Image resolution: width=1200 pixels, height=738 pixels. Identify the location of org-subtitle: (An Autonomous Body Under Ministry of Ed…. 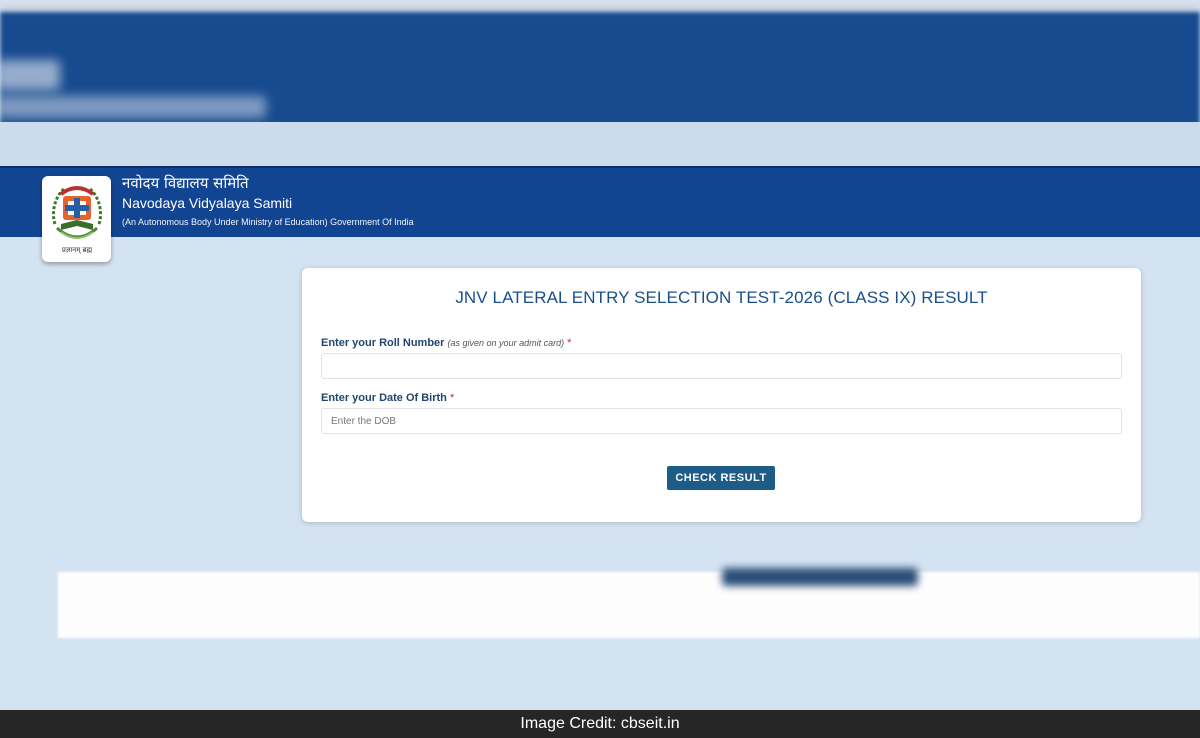
(268, 222).